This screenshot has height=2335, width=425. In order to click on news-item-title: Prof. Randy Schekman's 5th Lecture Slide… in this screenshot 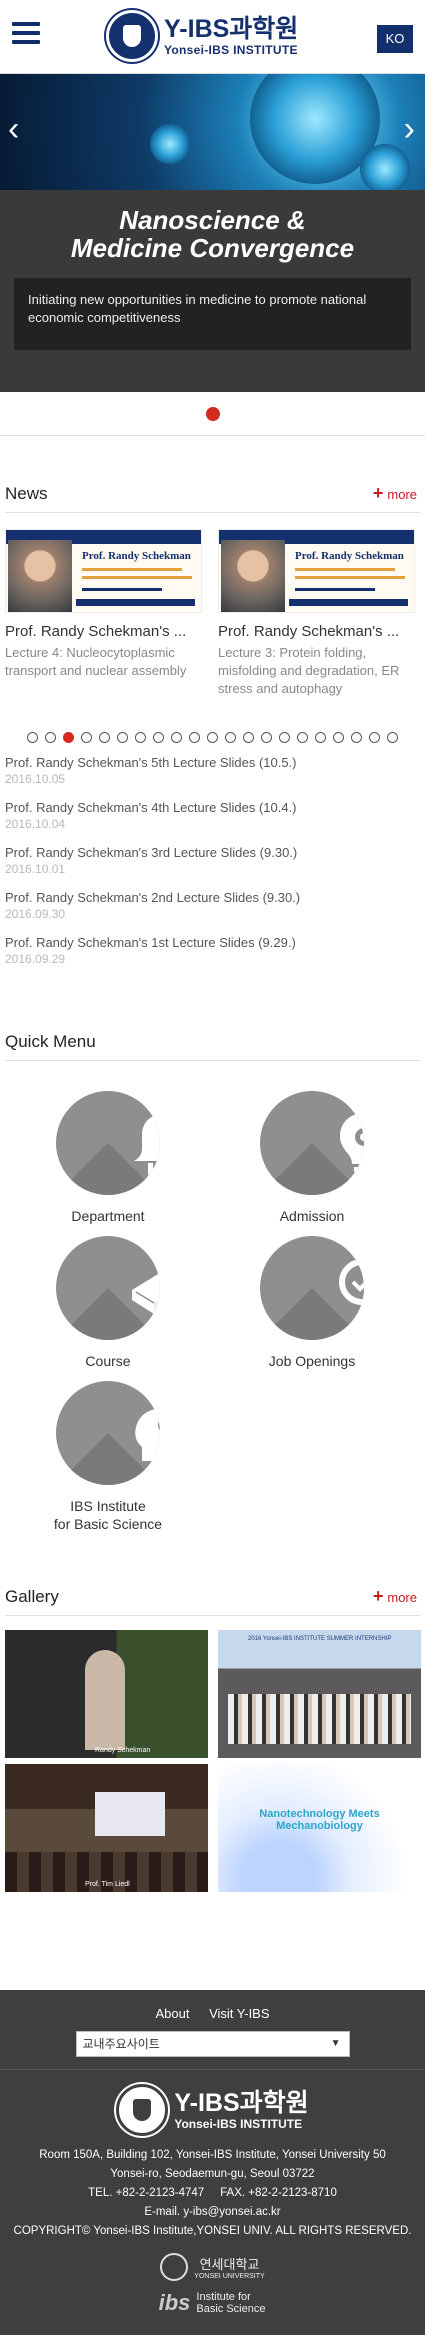, I will do `click(212, 762)`.